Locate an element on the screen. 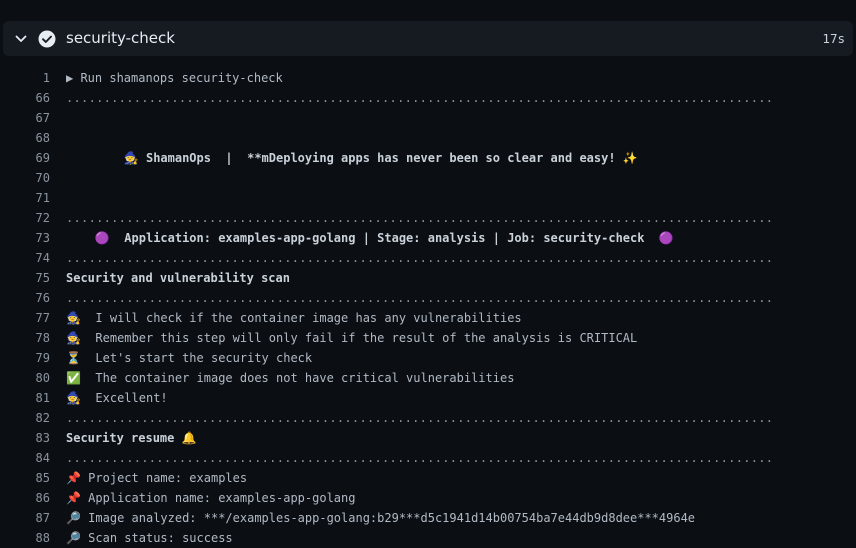  chevron-down-icon is located at coordinates (21, 39).